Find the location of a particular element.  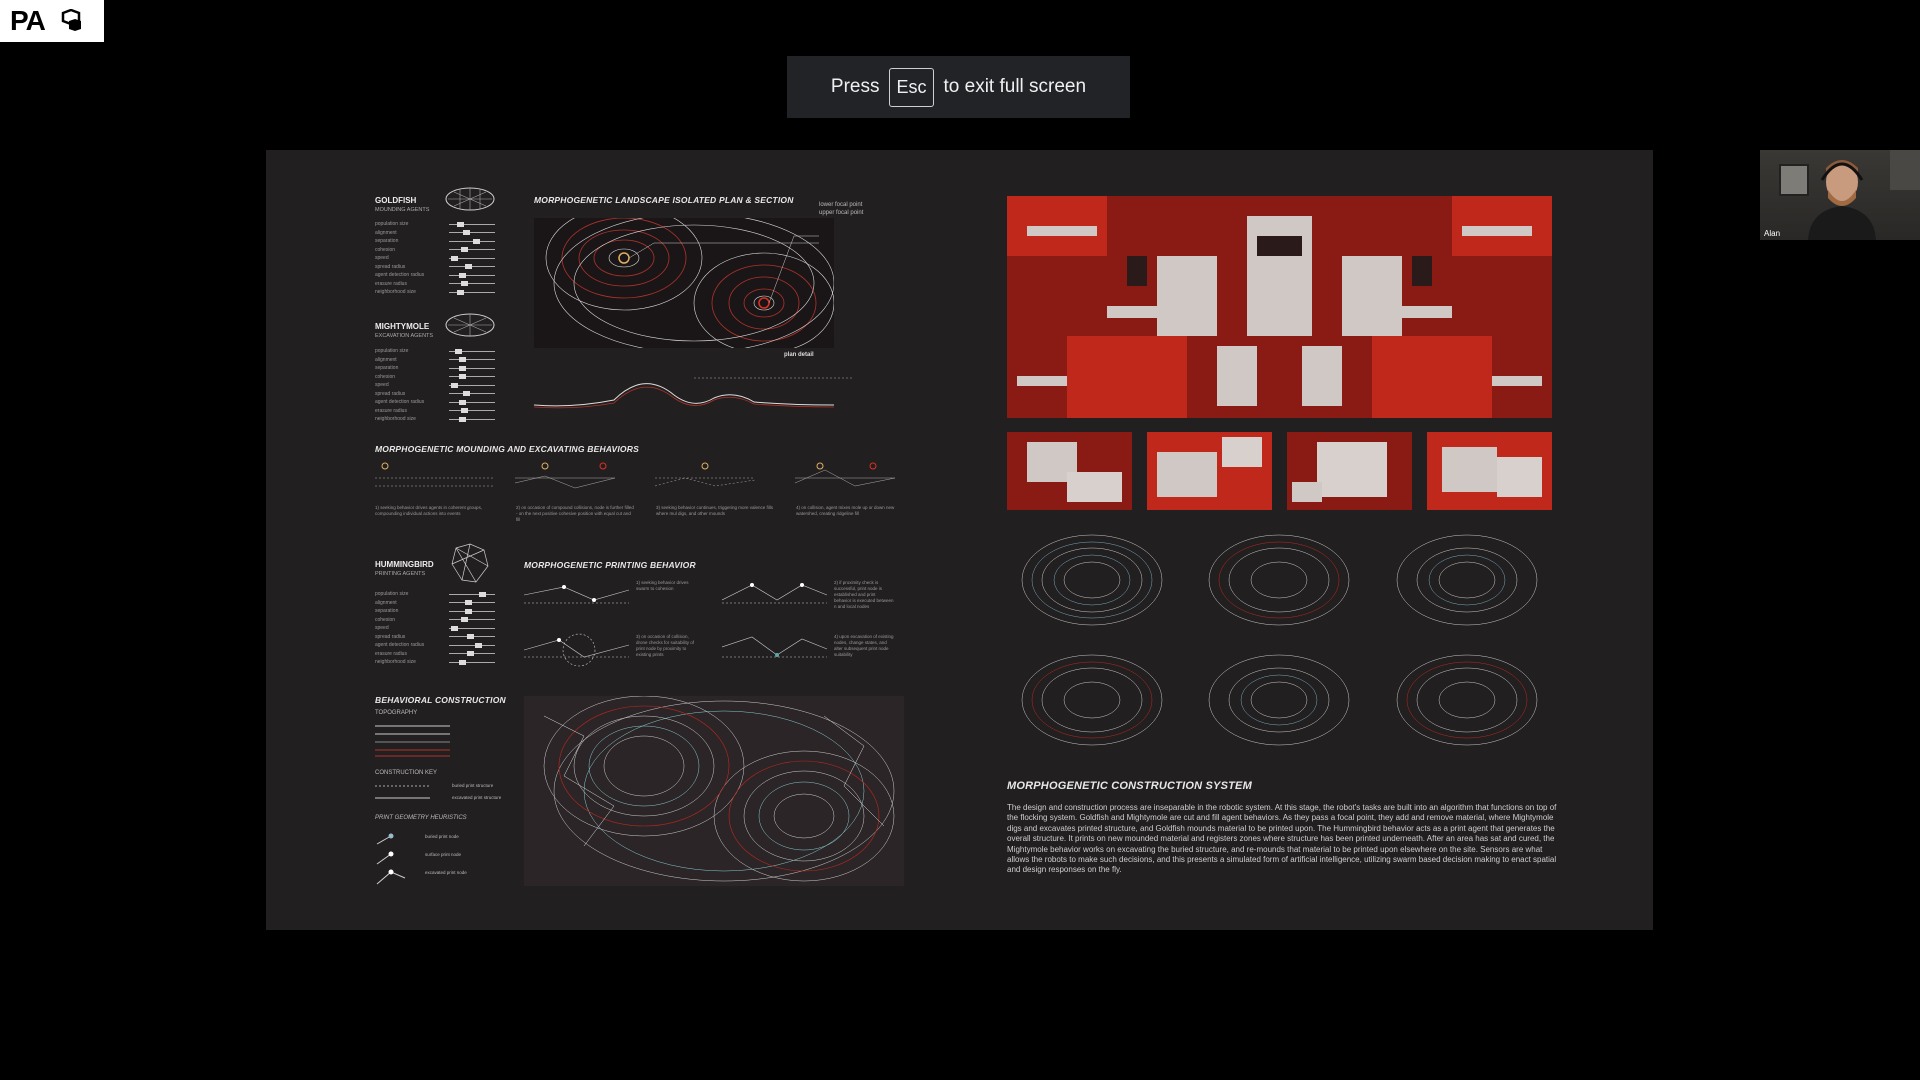

hummingbird-sub: PRINTING AGENTS is located at coordinates (400, 574).